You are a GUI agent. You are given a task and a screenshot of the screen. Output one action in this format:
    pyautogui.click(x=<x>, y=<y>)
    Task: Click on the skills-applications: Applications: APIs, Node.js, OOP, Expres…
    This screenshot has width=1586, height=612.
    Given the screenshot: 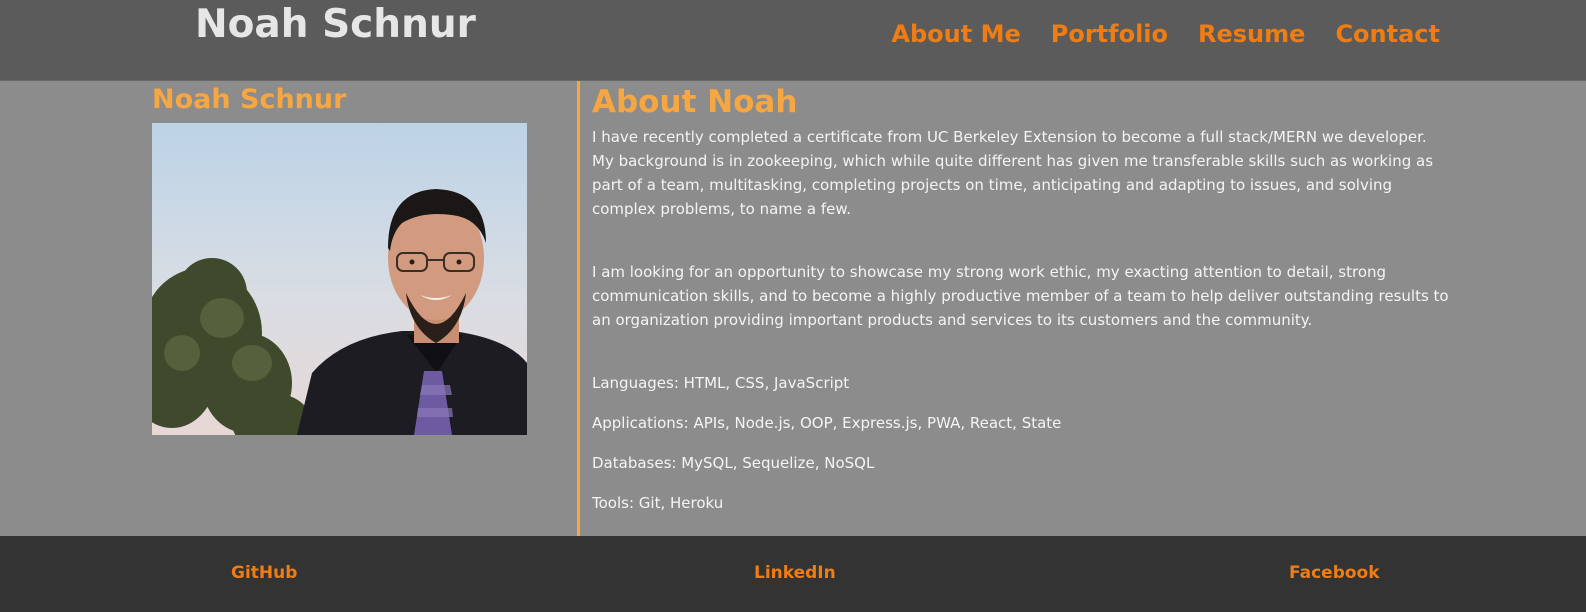 What is the action you would take?
    pyautogui.click(x=827, y=423)
    